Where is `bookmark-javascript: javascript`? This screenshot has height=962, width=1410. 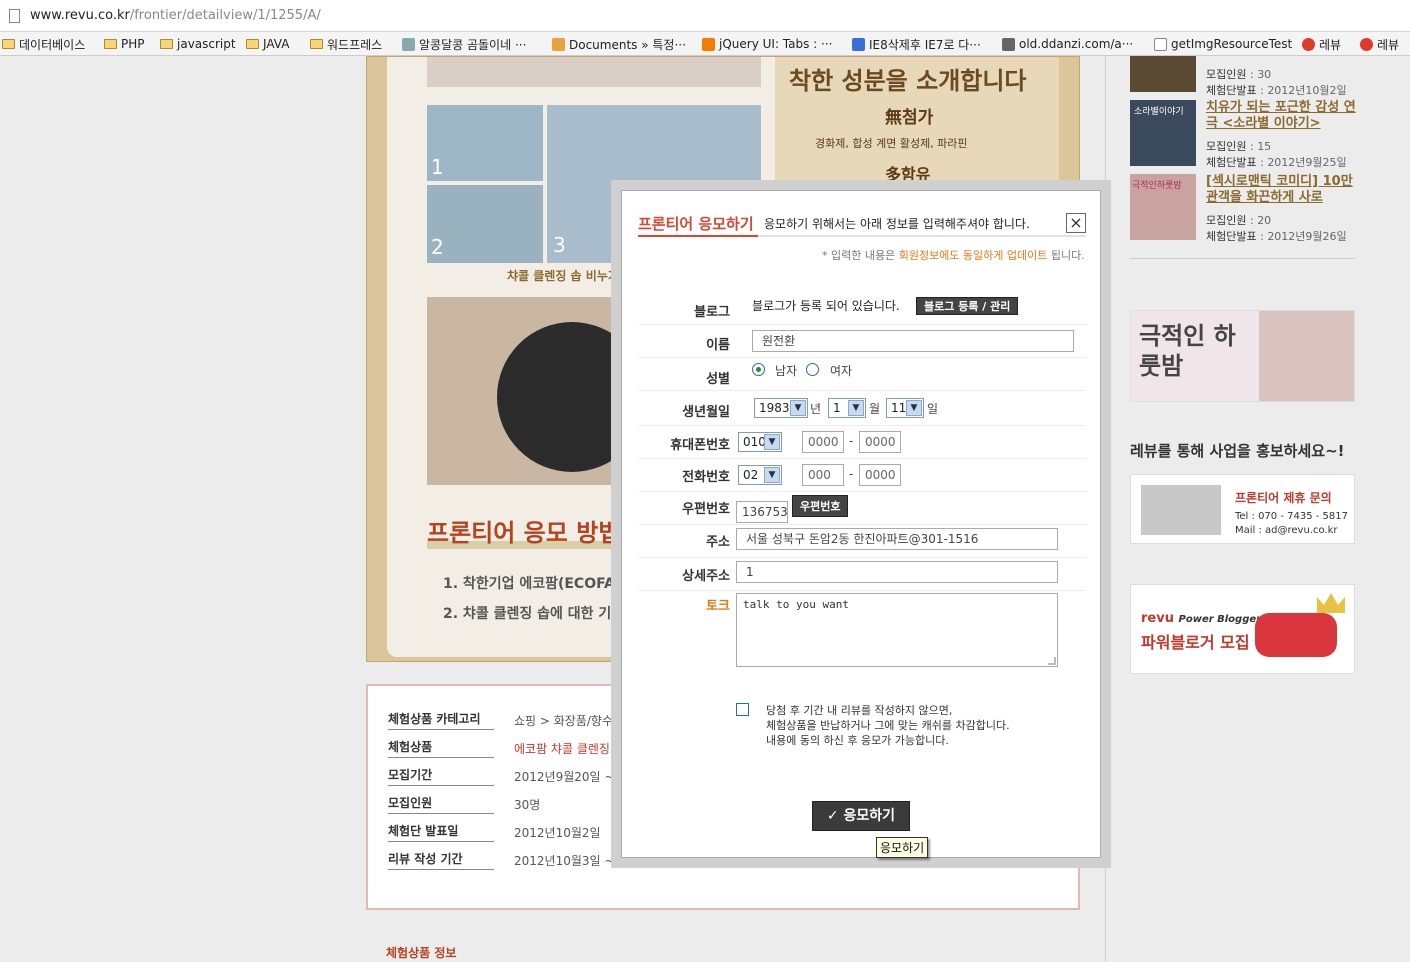
bookmark-javascript: javascript is located at coordinates (198, 44).